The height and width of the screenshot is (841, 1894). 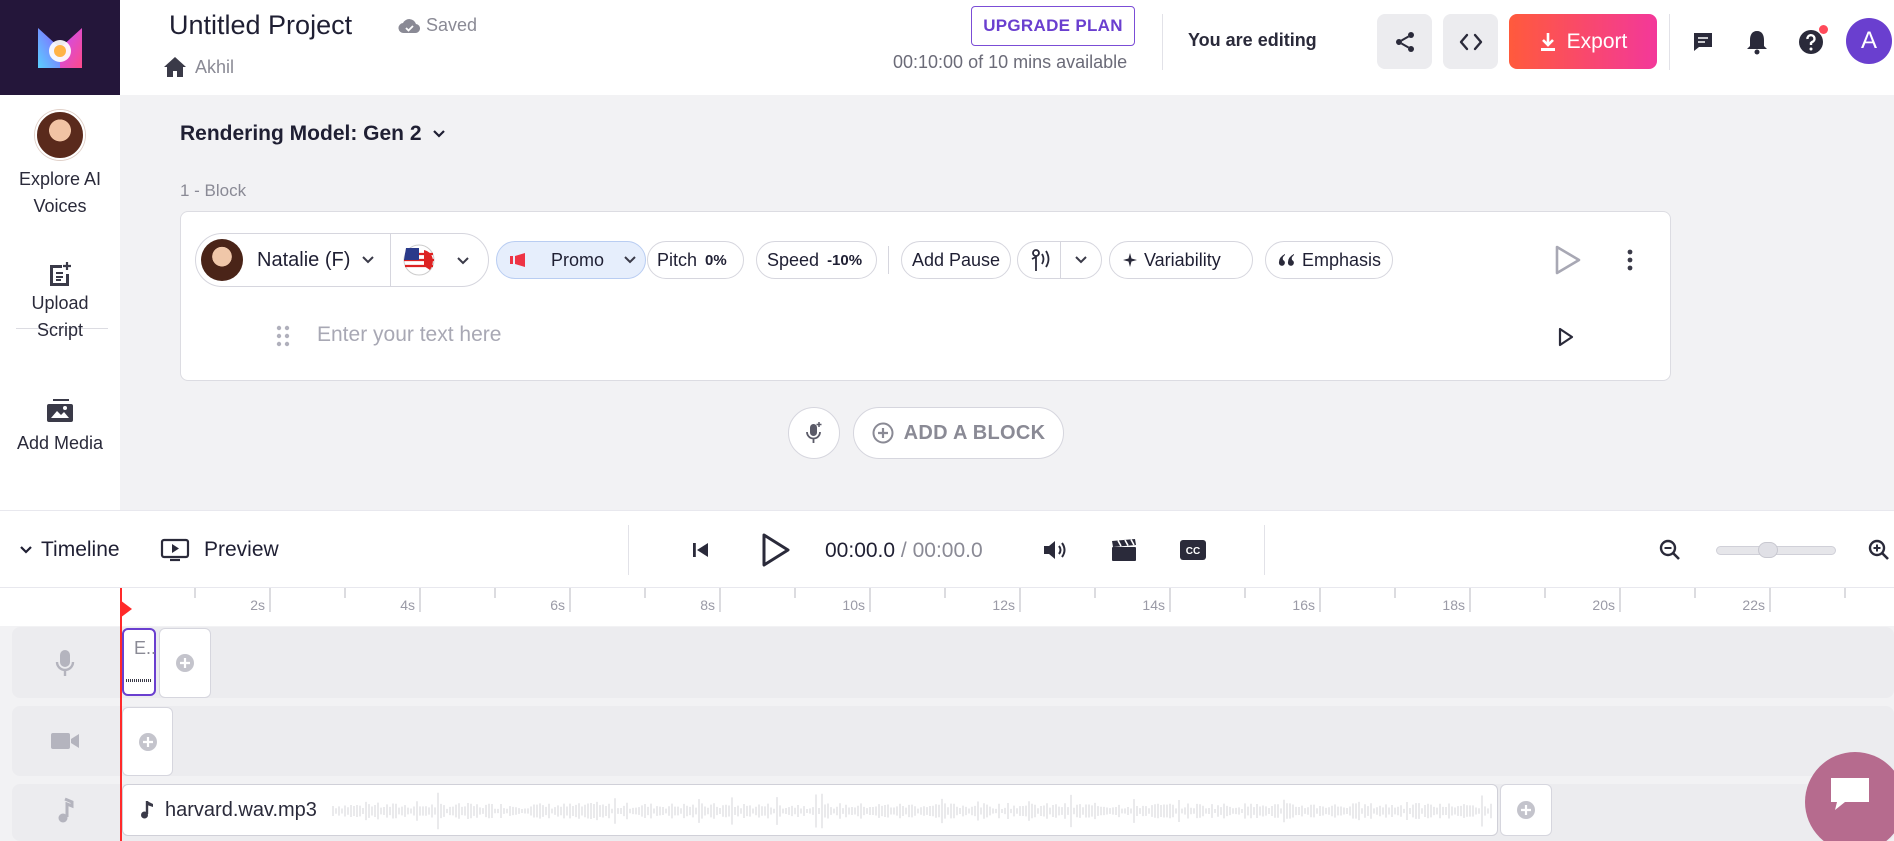 I want to click on speaking-style-select: Promo, so click(x=571, y=260).